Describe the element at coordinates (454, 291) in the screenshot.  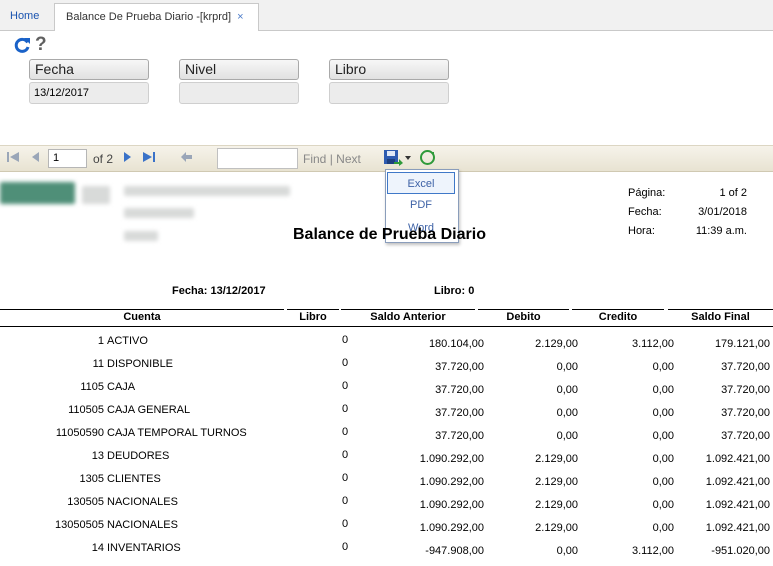
I see `libro-header: Libro: 0` at that location.